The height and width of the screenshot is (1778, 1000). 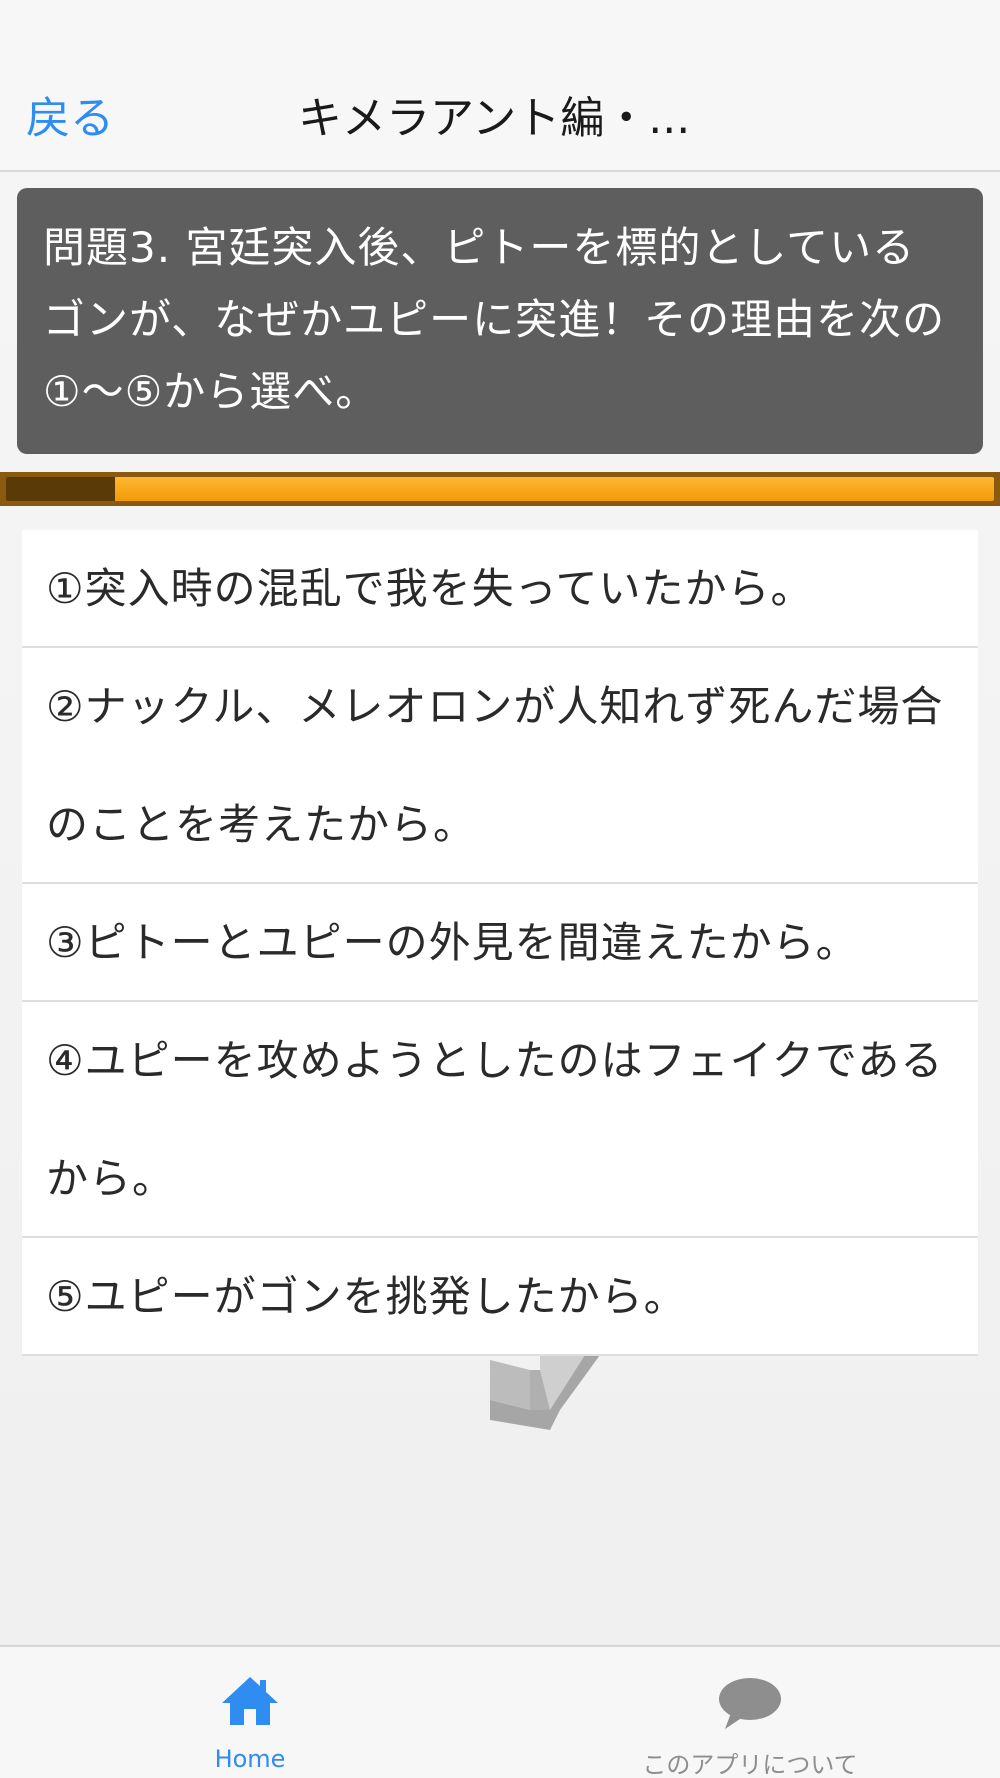 I want to click on tab-about-app: このアプリについて, so click(x=750, y=1712).